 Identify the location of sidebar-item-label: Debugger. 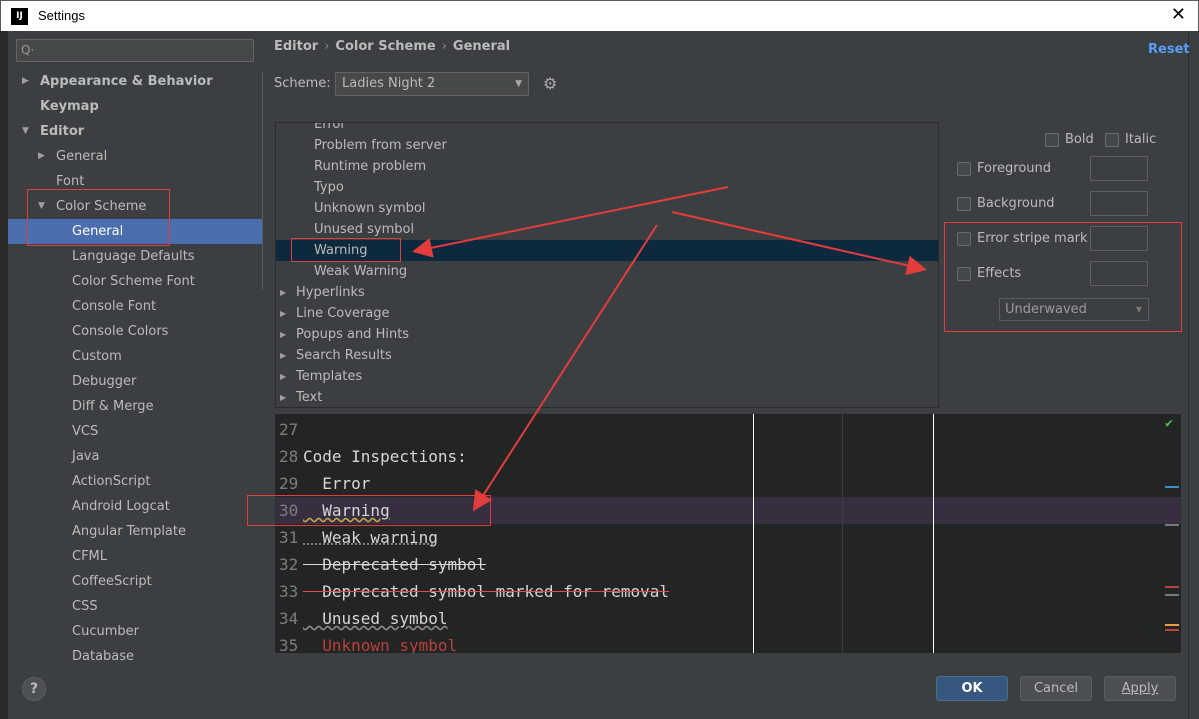
(104, 381).